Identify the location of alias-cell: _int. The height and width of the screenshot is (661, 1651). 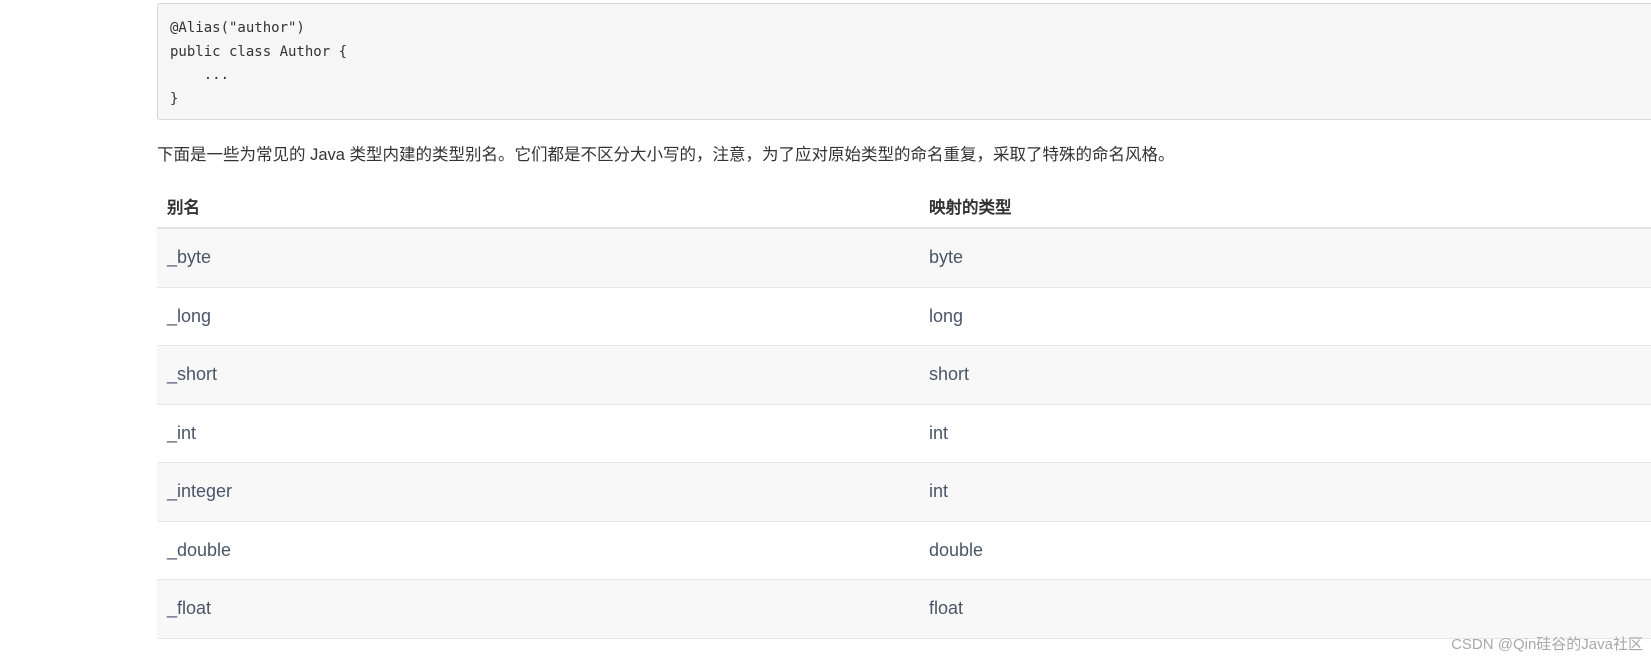
(182, 432).